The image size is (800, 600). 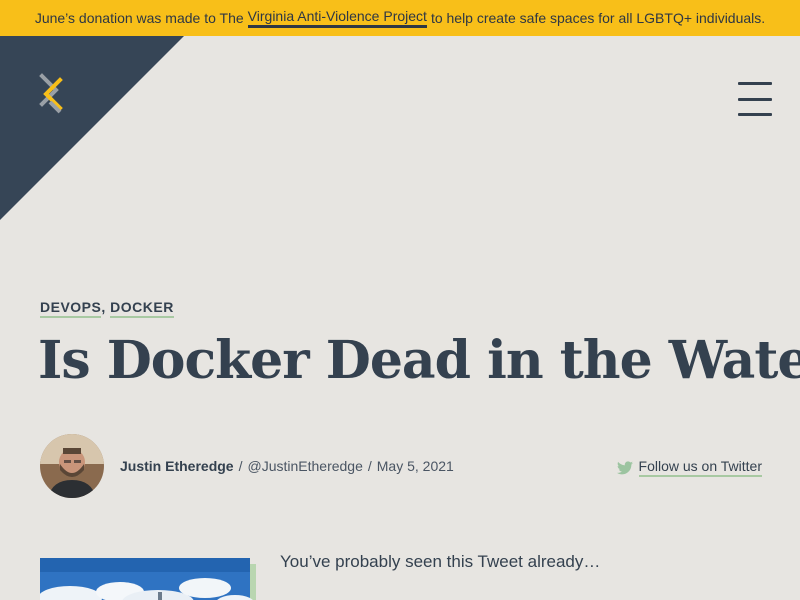 What do you see at coordinates (415, 466) in the screenshot?
I see `publish-date: May 5, 2021` at bounding box center [415, 466].